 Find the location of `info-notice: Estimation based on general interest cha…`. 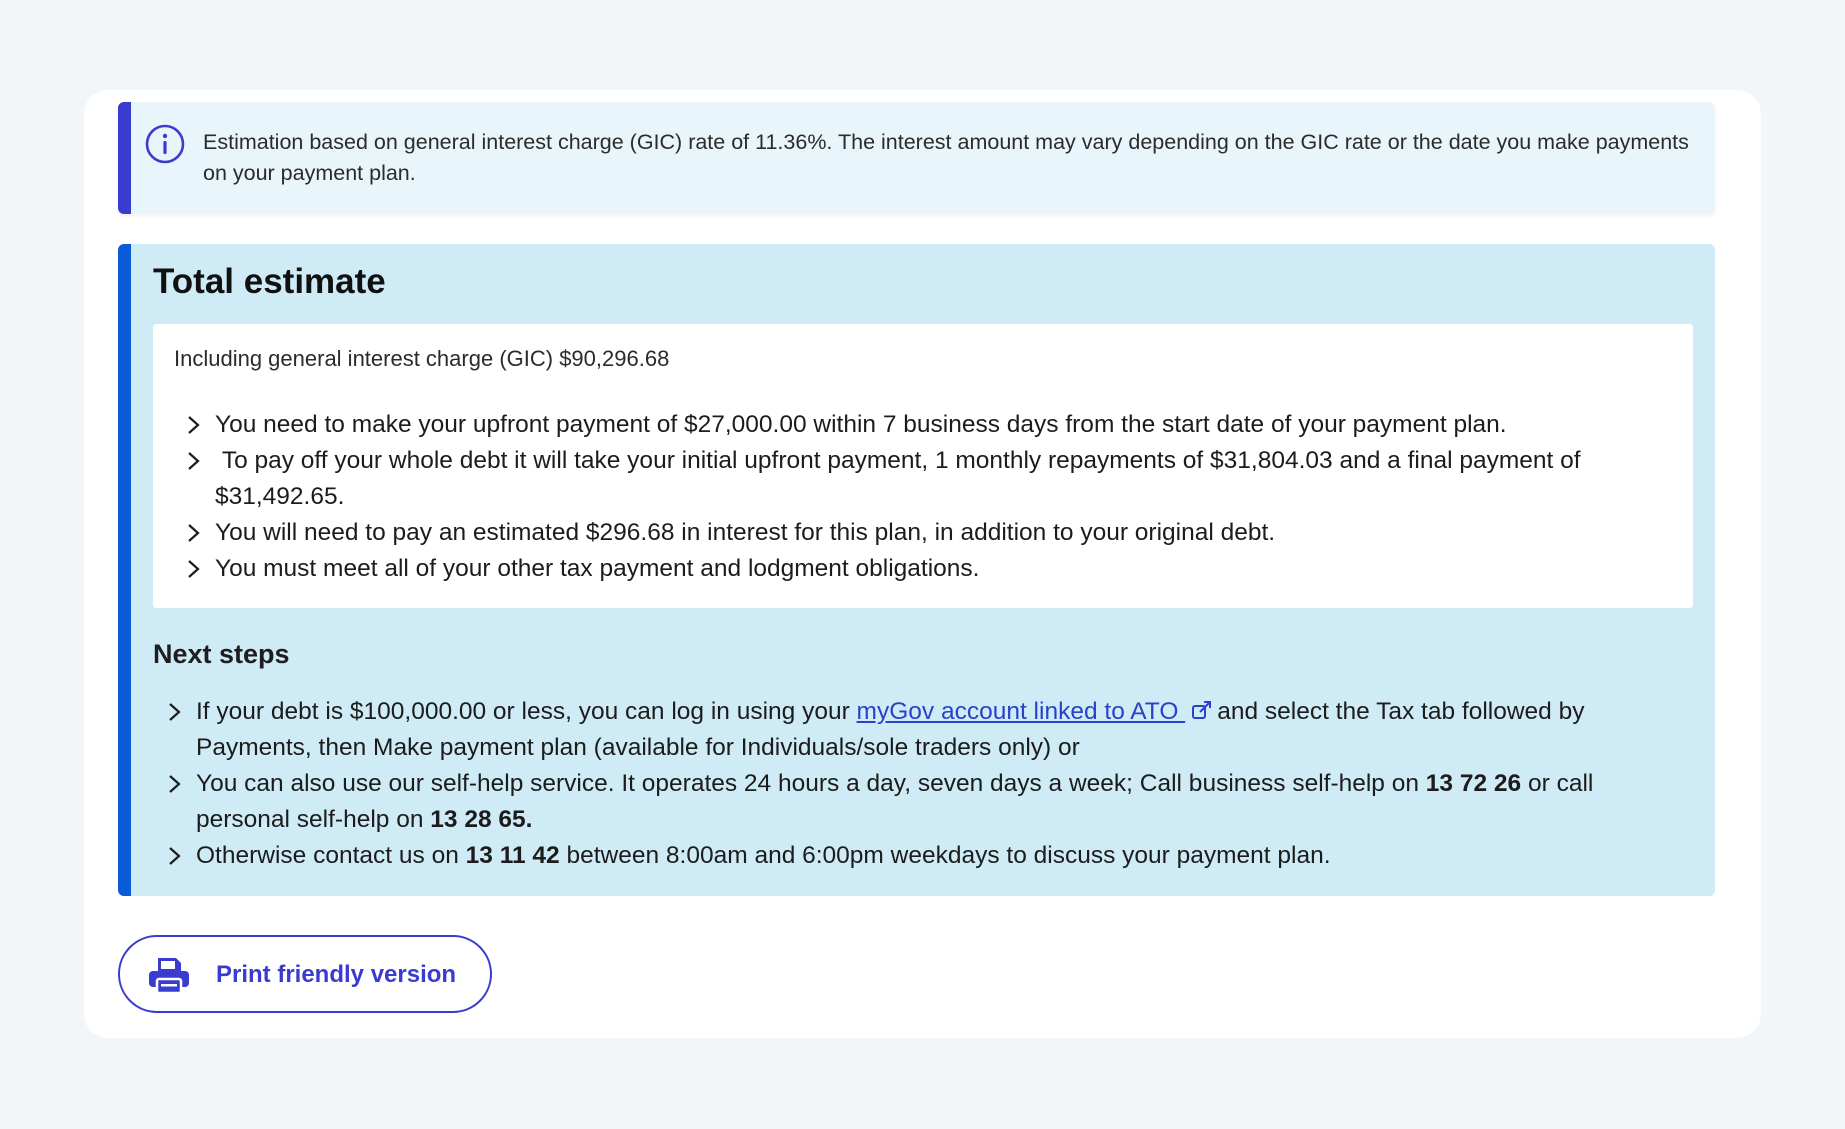

info-notice: Estimation based on general interest cha… is located at coordinates (916, 158).